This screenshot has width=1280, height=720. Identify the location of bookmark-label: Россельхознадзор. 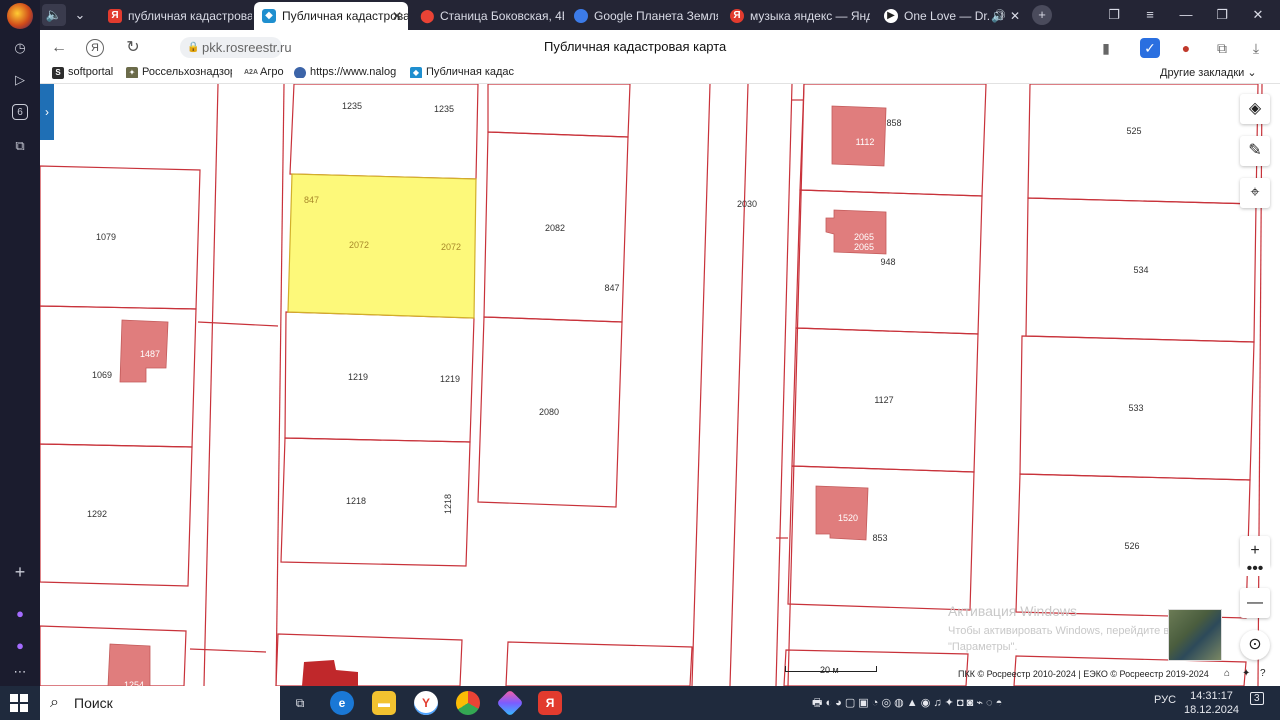
(187, 72).